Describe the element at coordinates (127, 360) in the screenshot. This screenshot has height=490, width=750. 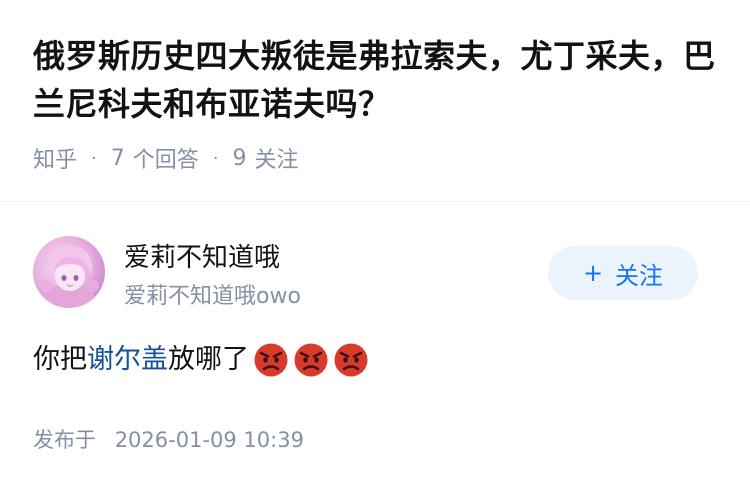
I see `topic-link: 谢尔盖` at that location.